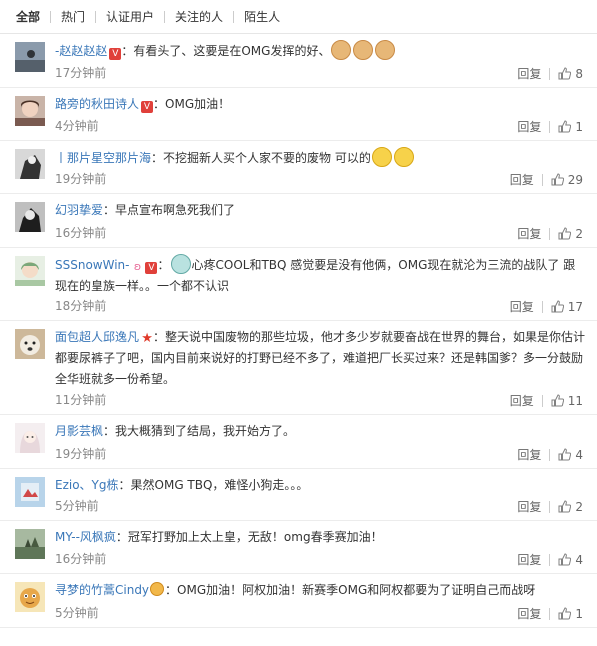 The width and height of the screenshot is (597, 646). What do you see at coordinates (81, 73) in the screenshot?
I see `comment-time: 17分钟前` at bounding box center [81, 73].